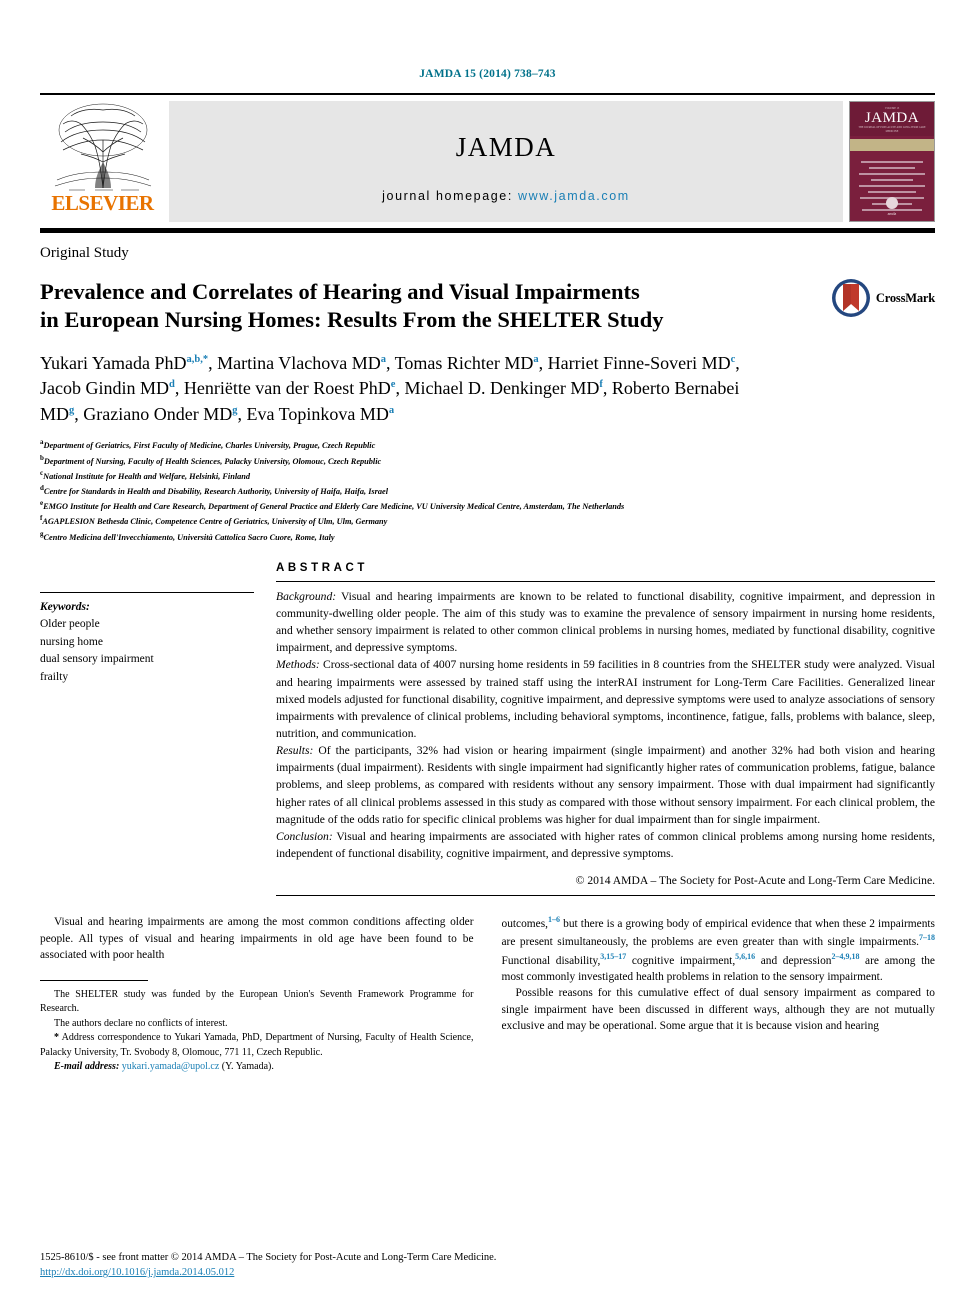  What do you see at coordinates (102, 161) in the screenshot?
I see `elsevier-logo: ELSEVIER` at bounding box center [102, 161].